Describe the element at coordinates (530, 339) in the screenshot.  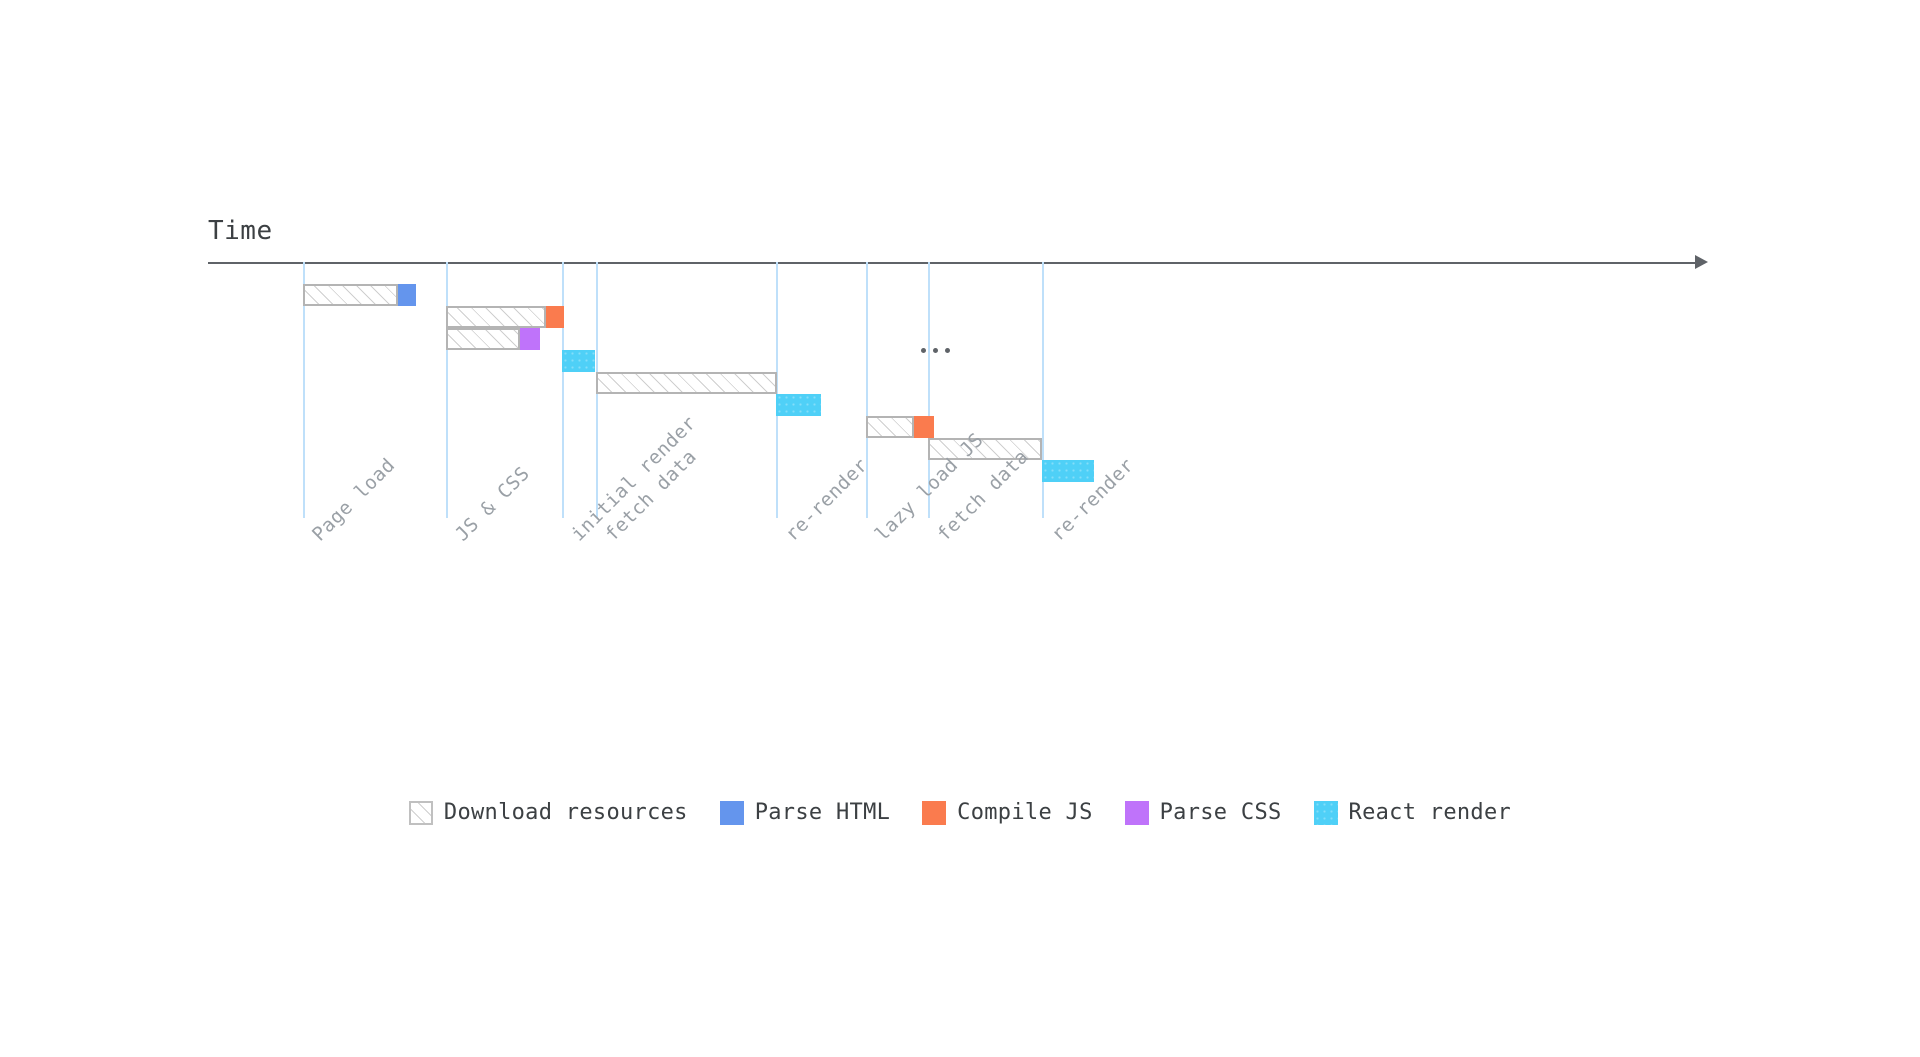
I see `bar-segment-parse-css` at that location.